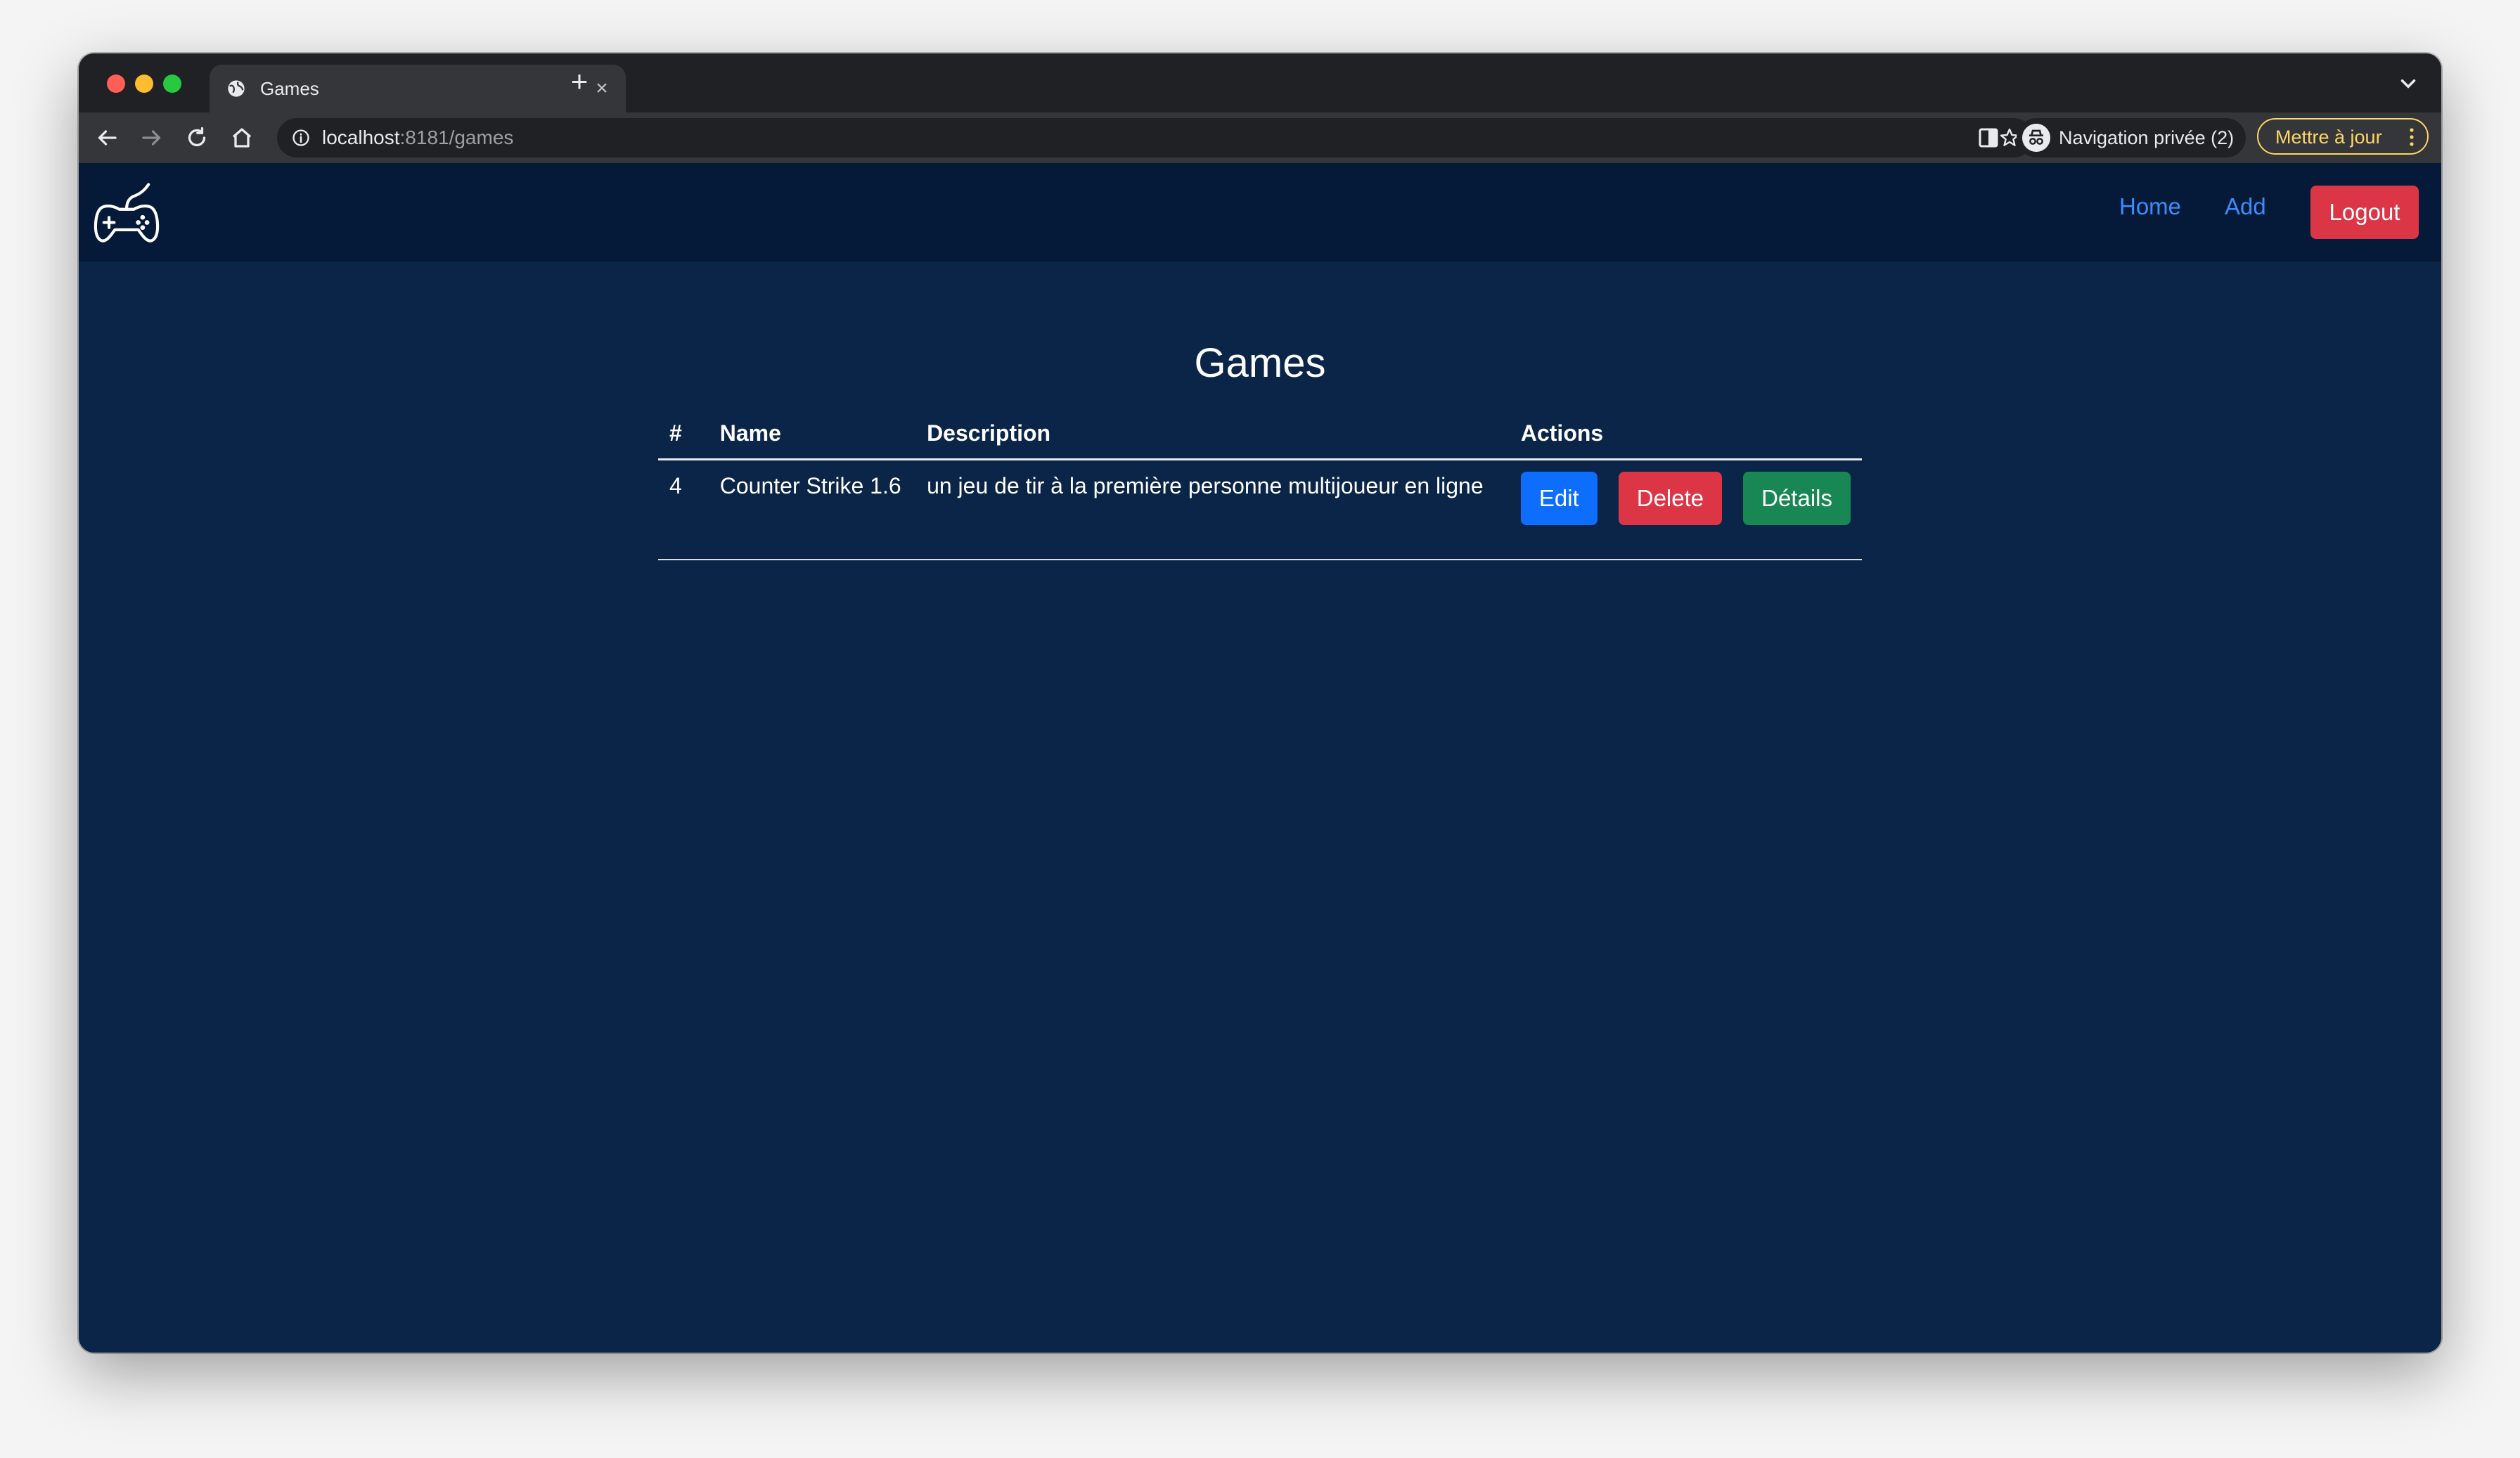 The image size is (2520, 1458). What do you see at coordinates (683, 510) in the screenshot?
I see `cell-id: 4` at bounding box center [683, 510].